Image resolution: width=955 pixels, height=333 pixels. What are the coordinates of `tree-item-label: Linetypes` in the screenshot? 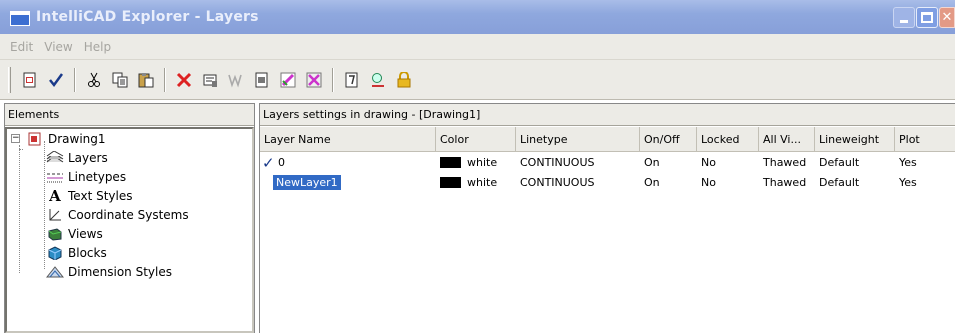 It's located at (97, 176).